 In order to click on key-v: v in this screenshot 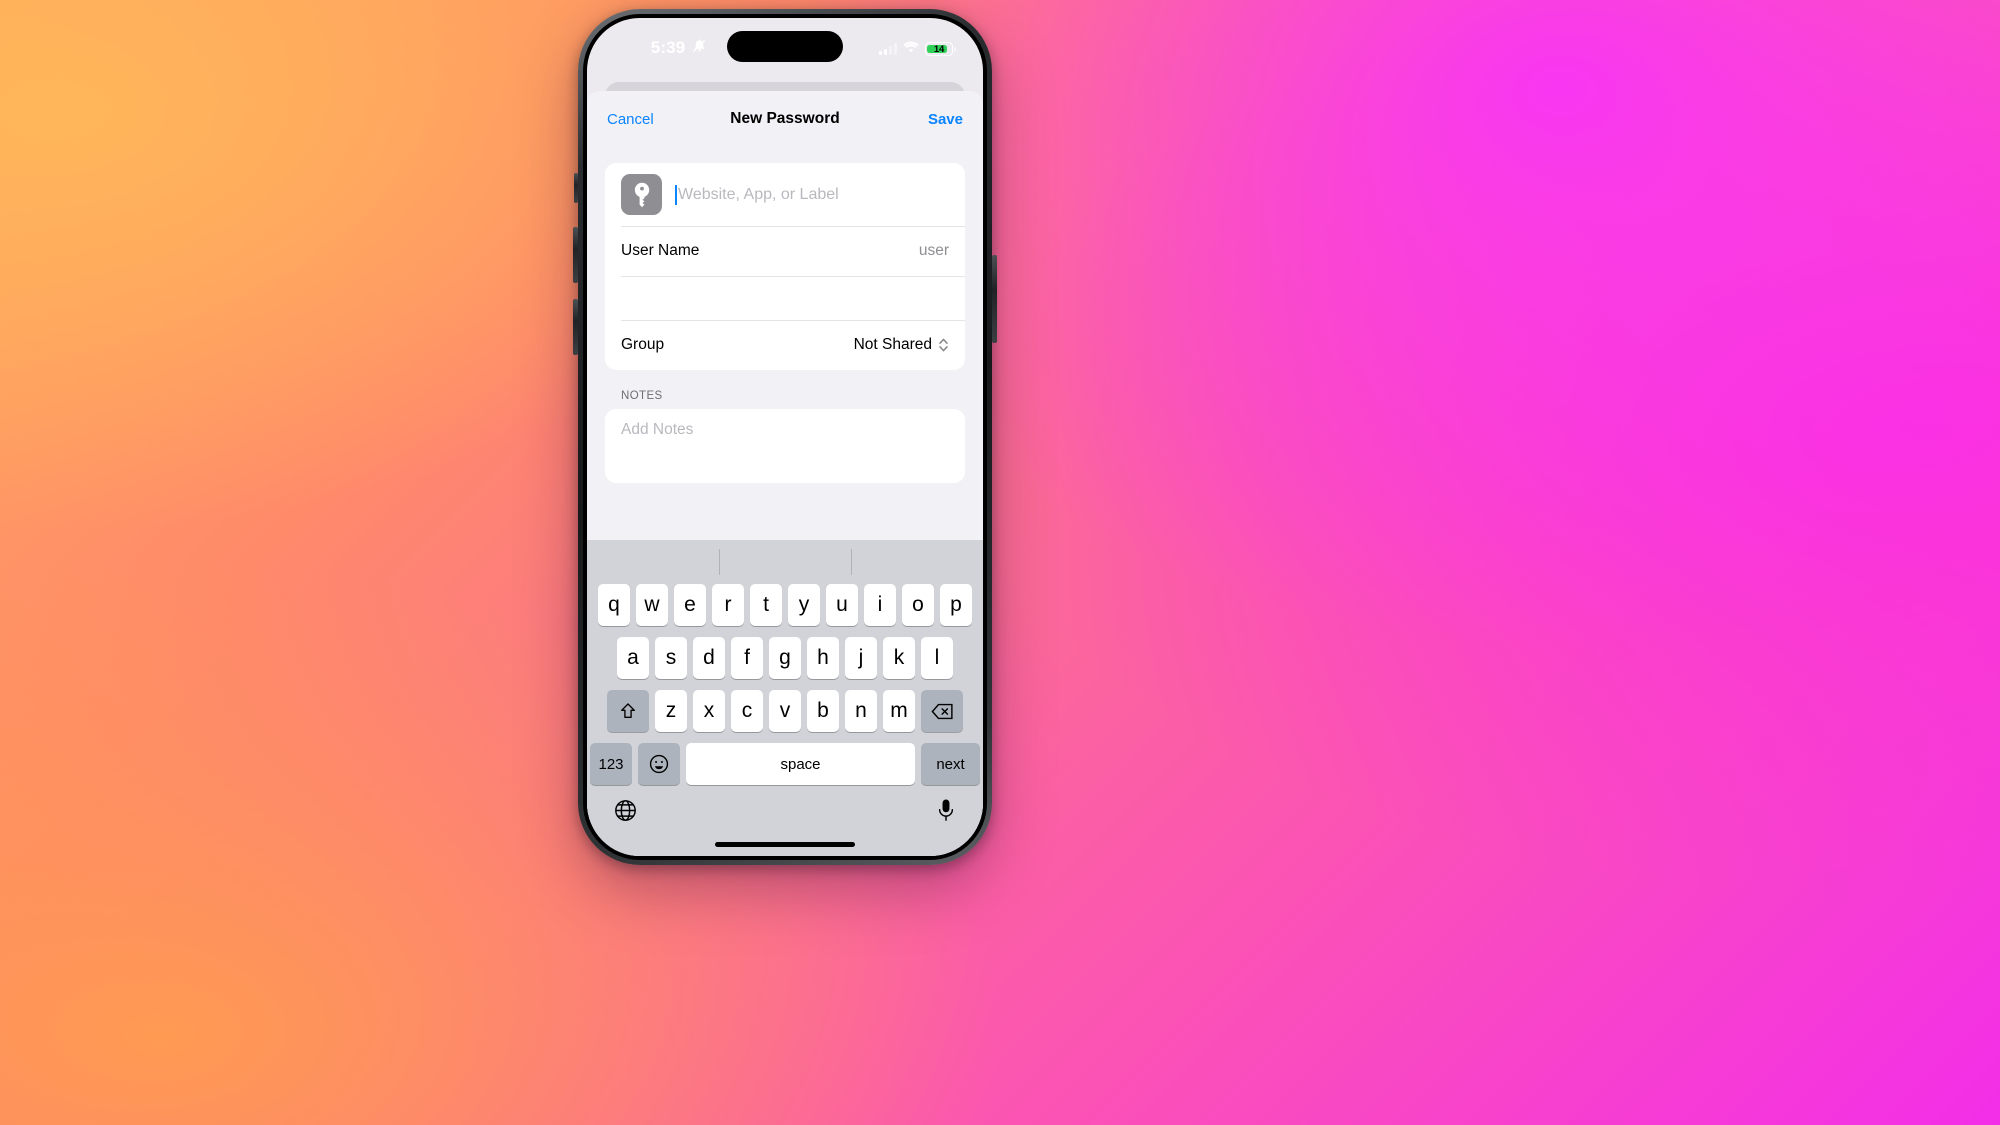, I will do `click(785, 711)`.